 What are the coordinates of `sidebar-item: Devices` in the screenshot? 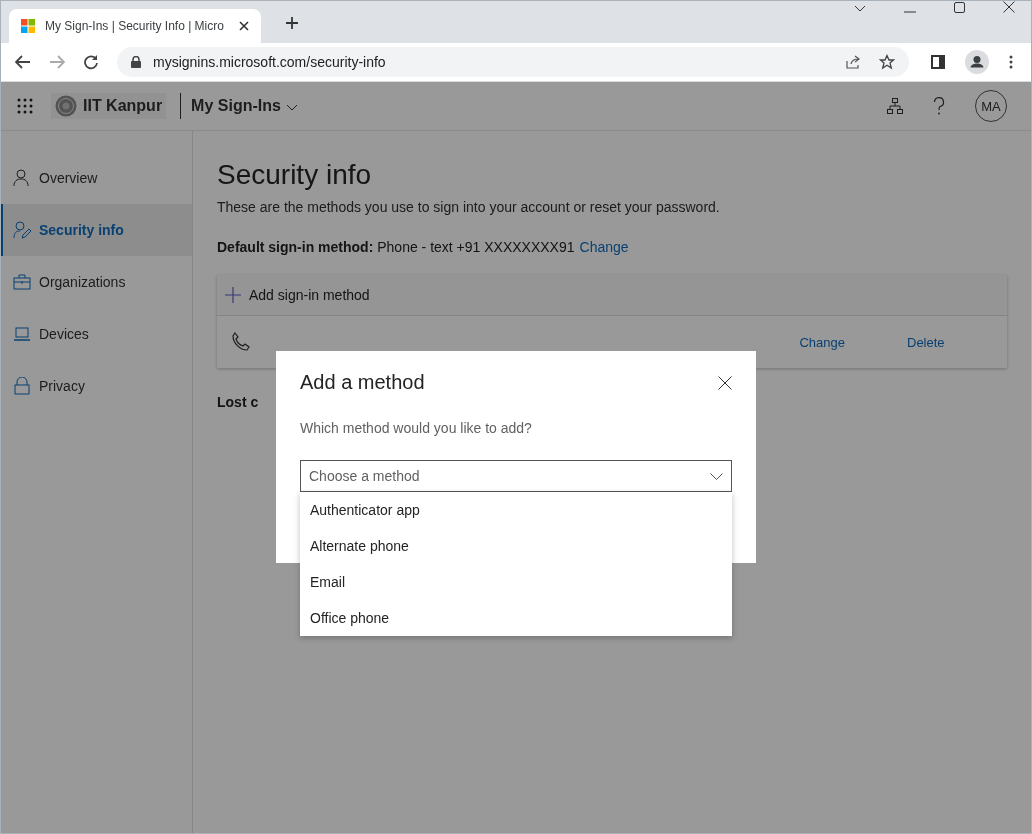 It's located at (96, 334).